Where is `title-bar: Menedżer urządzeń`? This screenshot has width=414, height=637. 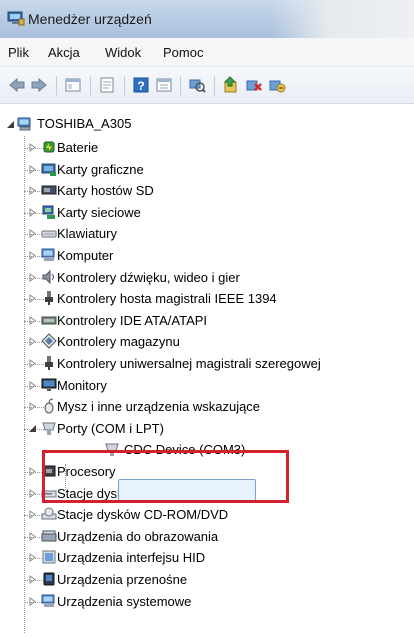 title-bar: Menedżer urządzeń is located at coordinates (207, 19).